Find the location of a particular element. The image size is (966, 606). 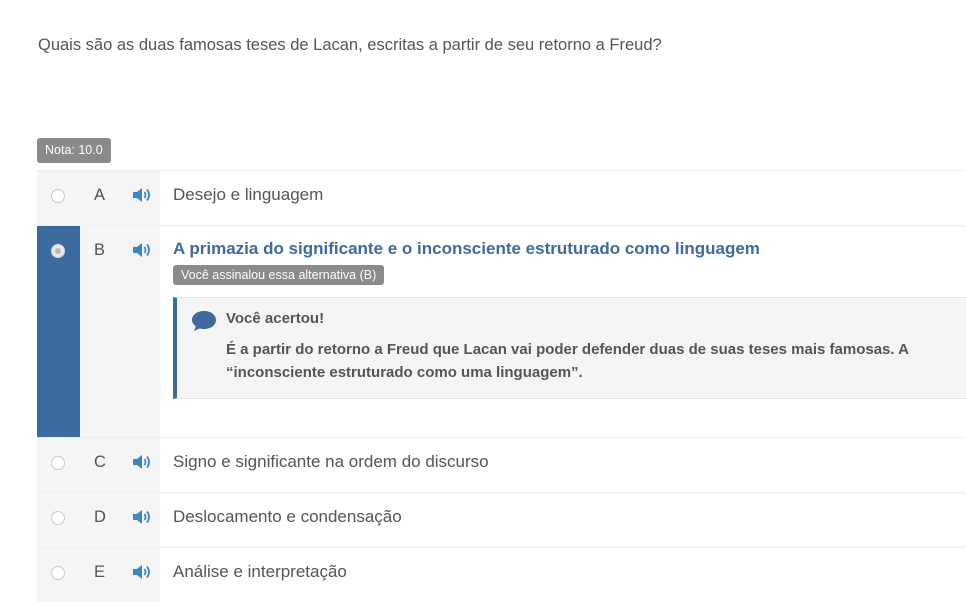

option-letter: C is located at coordinates (100, 462).